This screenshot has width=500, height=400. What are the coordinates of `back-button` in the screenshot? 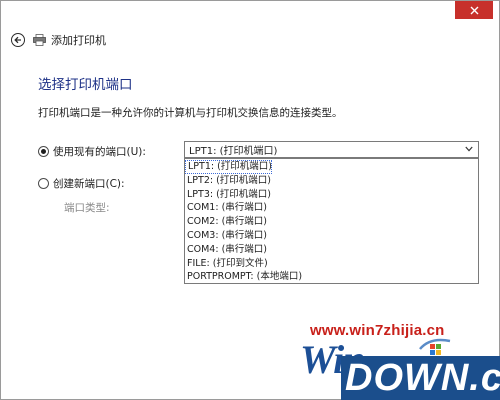 It's located at (18, 40).